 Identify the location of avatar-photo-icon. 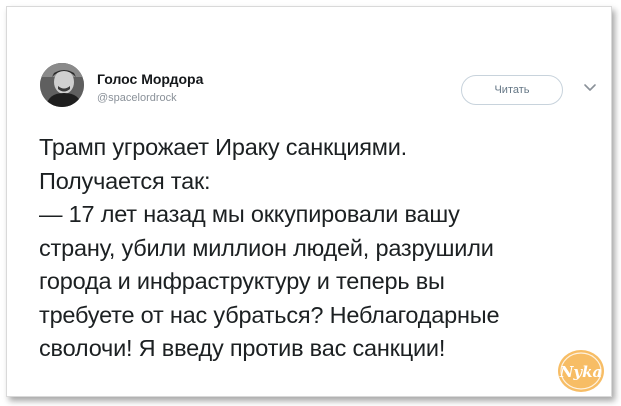
(62, 85).